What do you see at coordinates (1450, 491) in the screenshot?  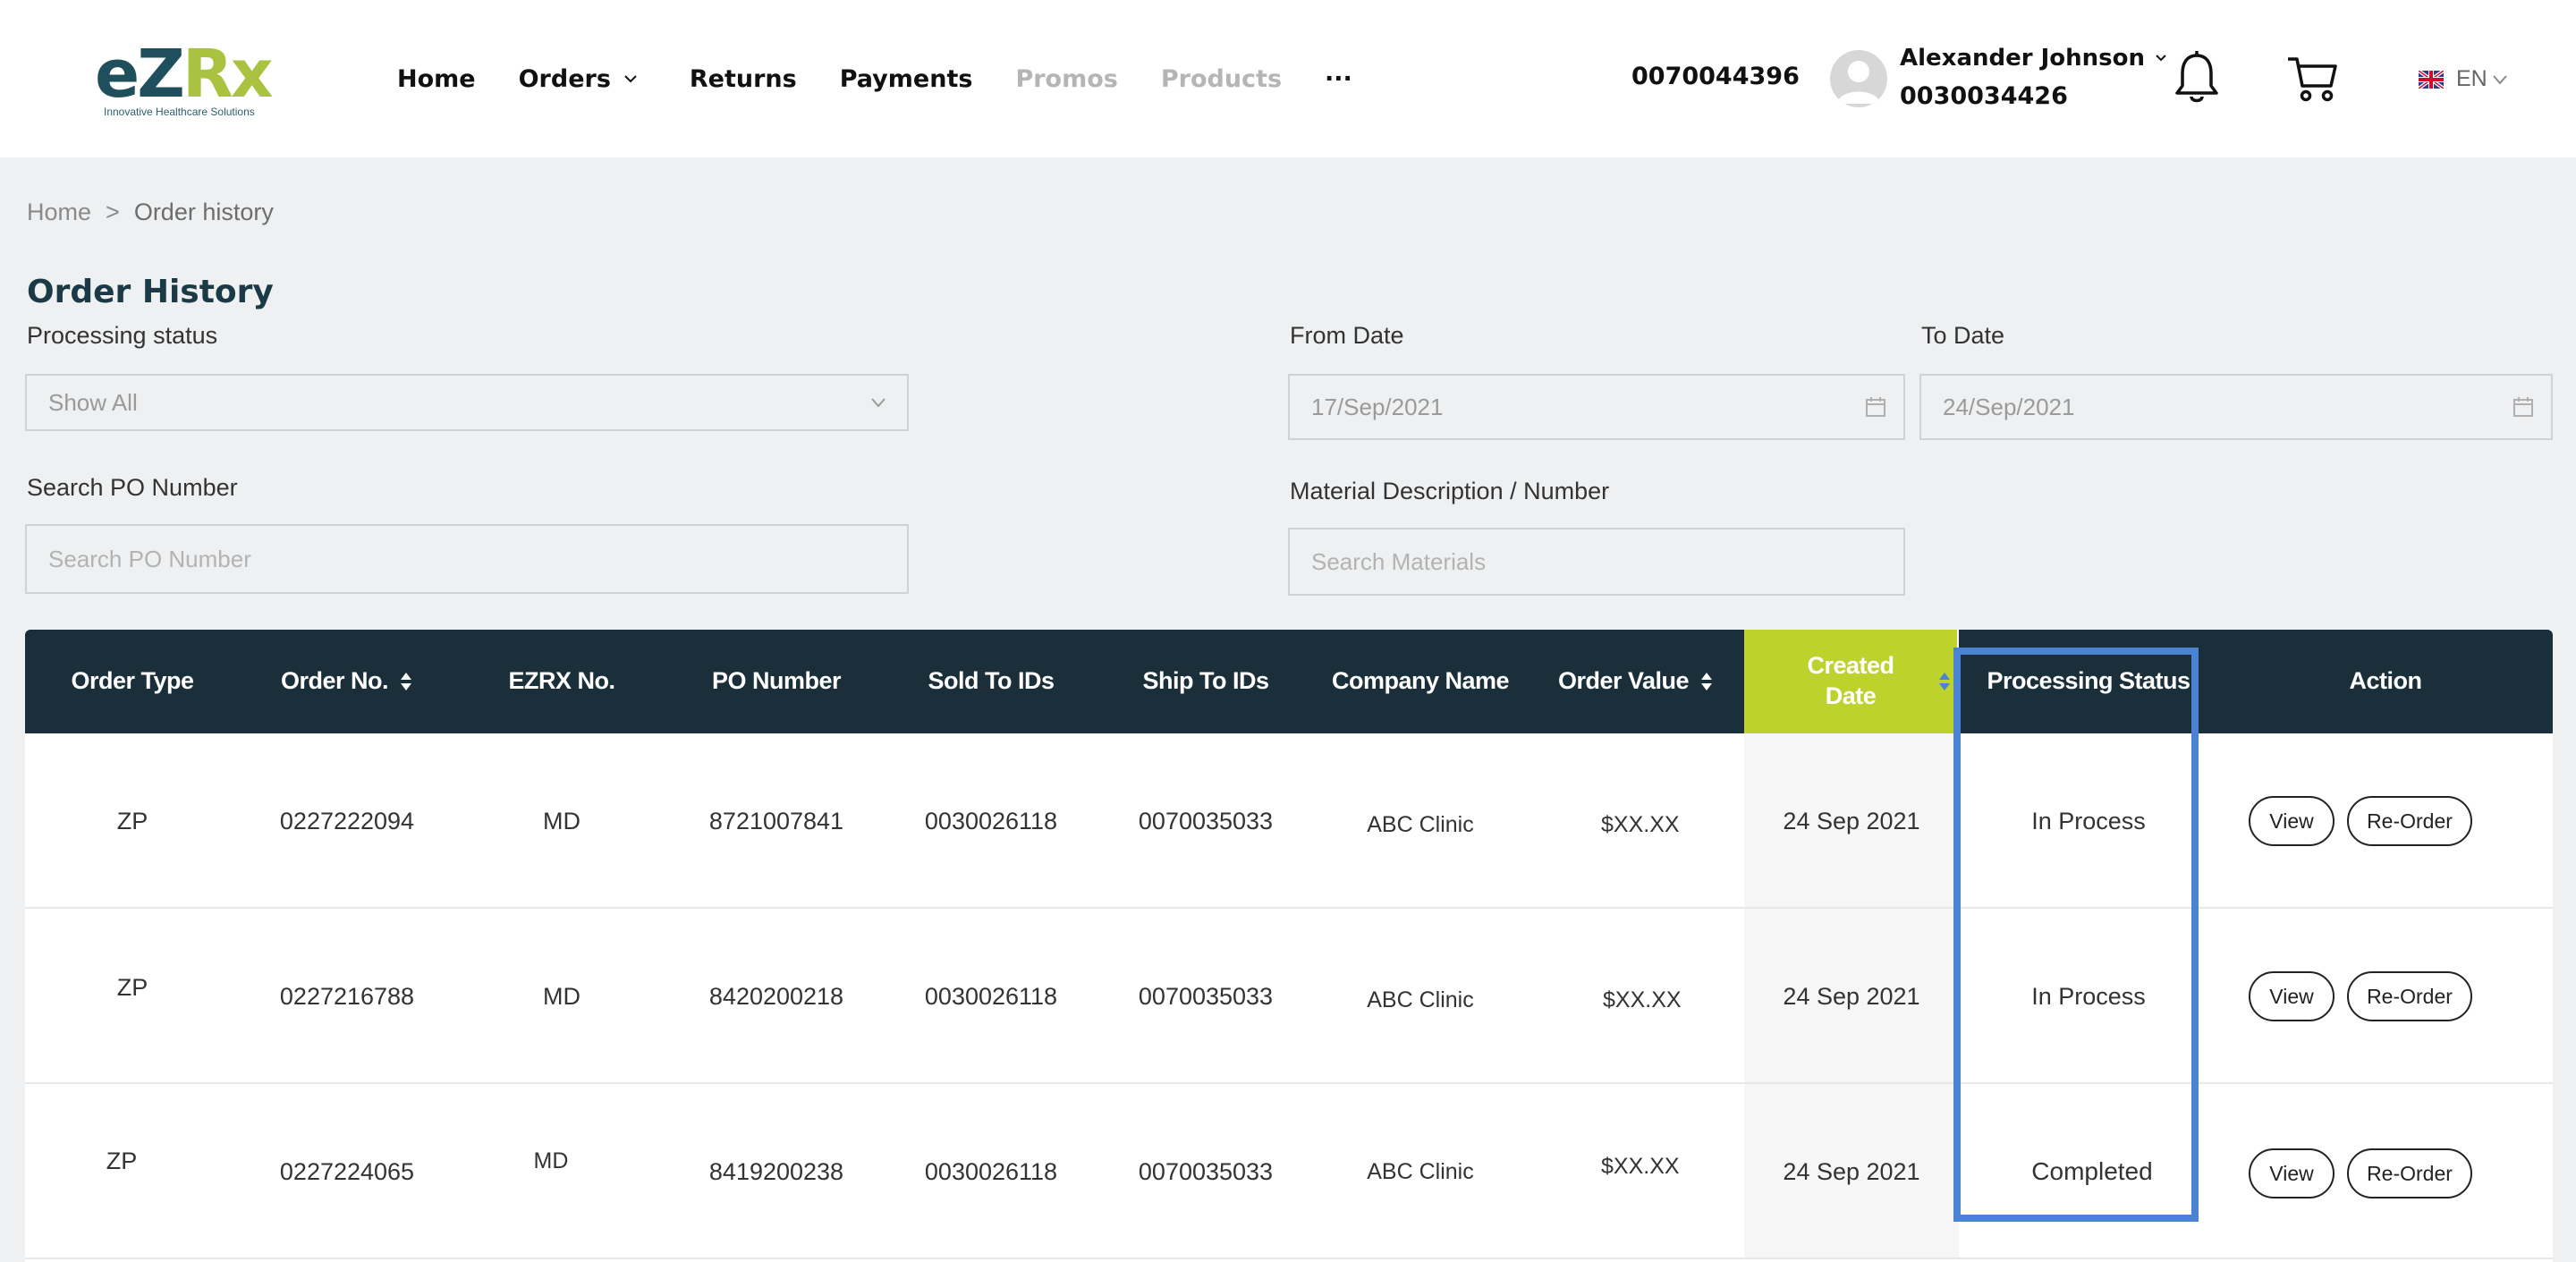 I see `material-search-label: Material Description / Number` at bounding box center [1450, 491].